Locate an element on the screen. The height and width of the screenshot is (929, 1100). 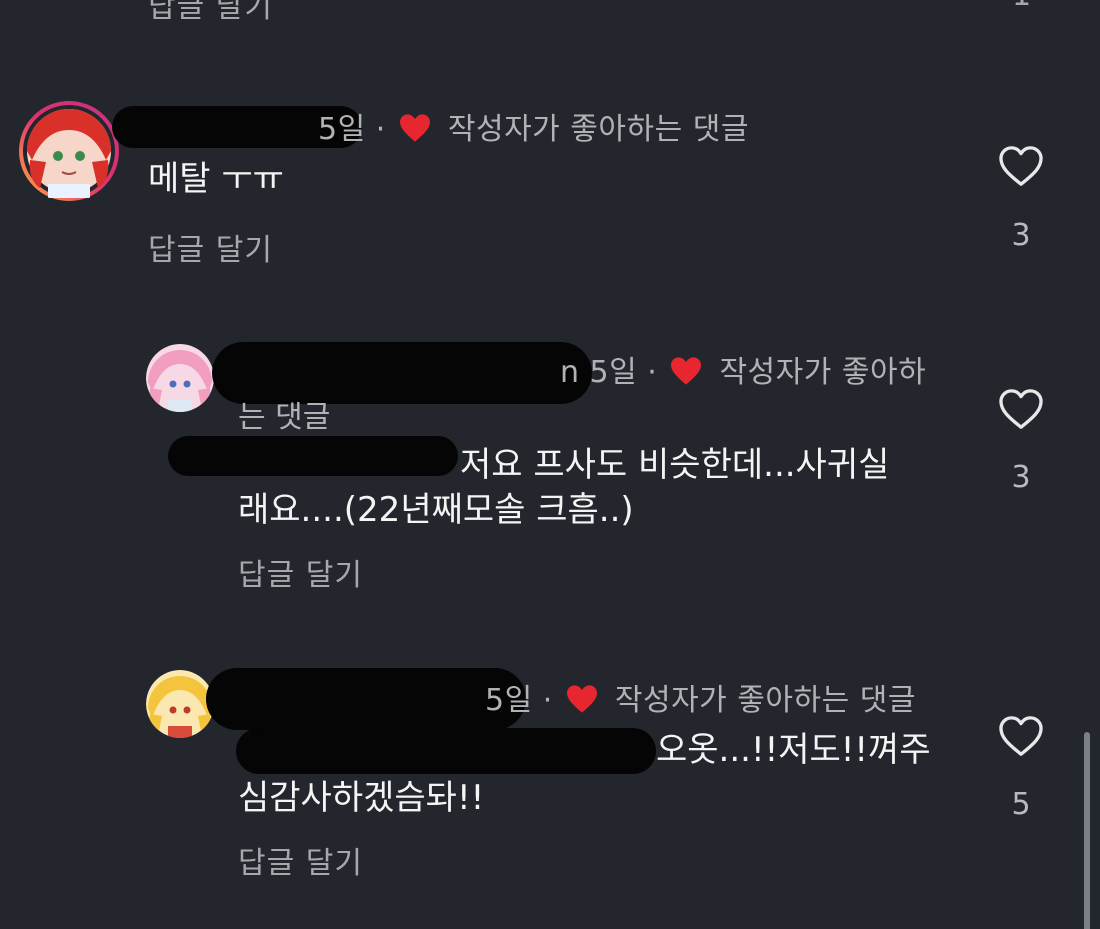
comment-text: 저요 프사도 비슷한데...사귀실 is located at coordinates (675, 465).